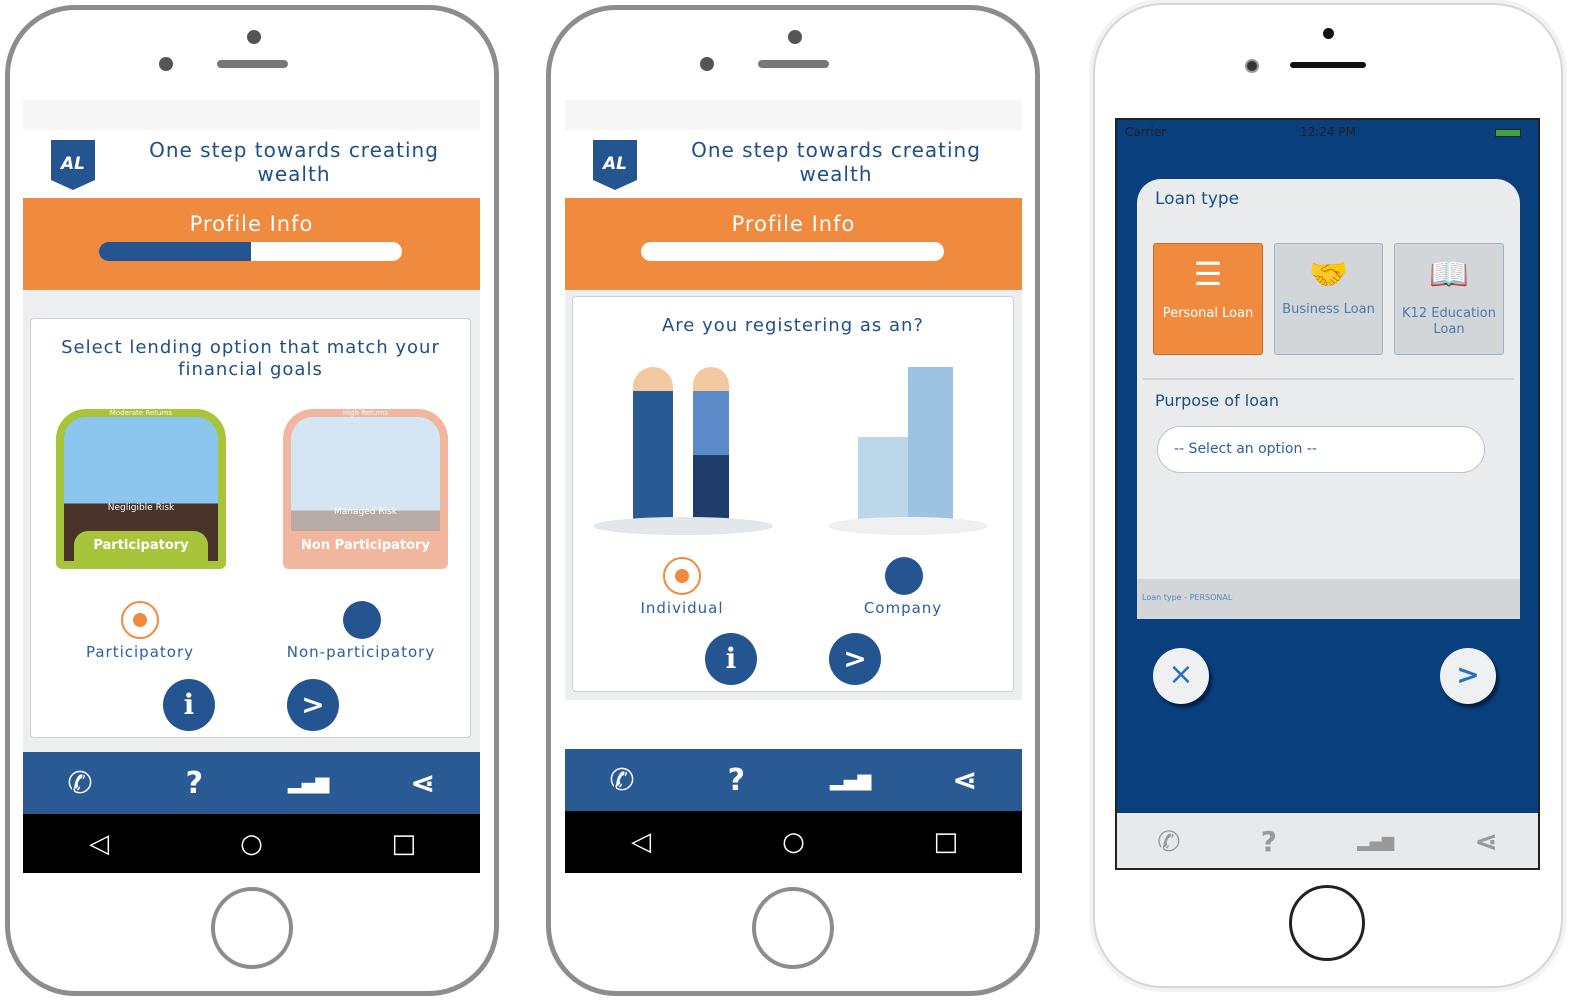  Describe the element at coordinates (365, 413) in the screenshot. I see `image-ribbon: High Returns` at that location.